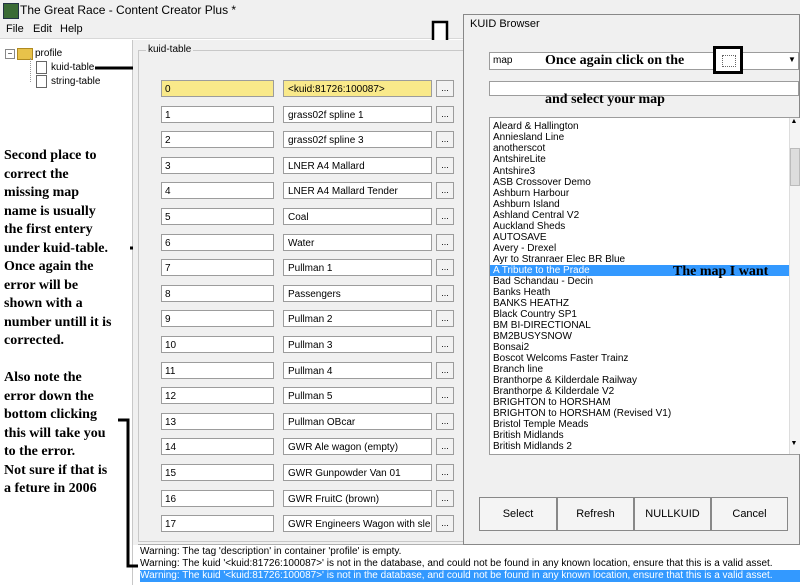 The height and width of the screenshot is (586, 800). What do you see at coordinates (542, 325) in the screenshot?
I see `list-item: BM BI-DIRECTIONAL` at bounding box center [542, 325].